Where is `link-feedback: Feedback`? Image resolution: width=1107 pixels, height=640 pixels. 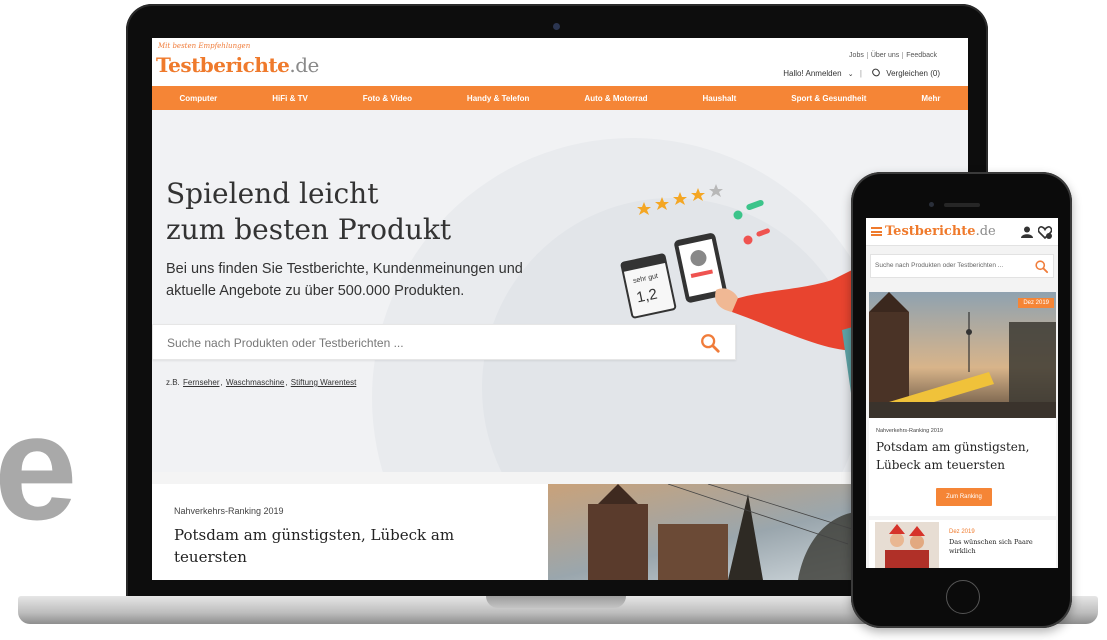
link-feedback: Feedback is located at coordinates (921, 55).